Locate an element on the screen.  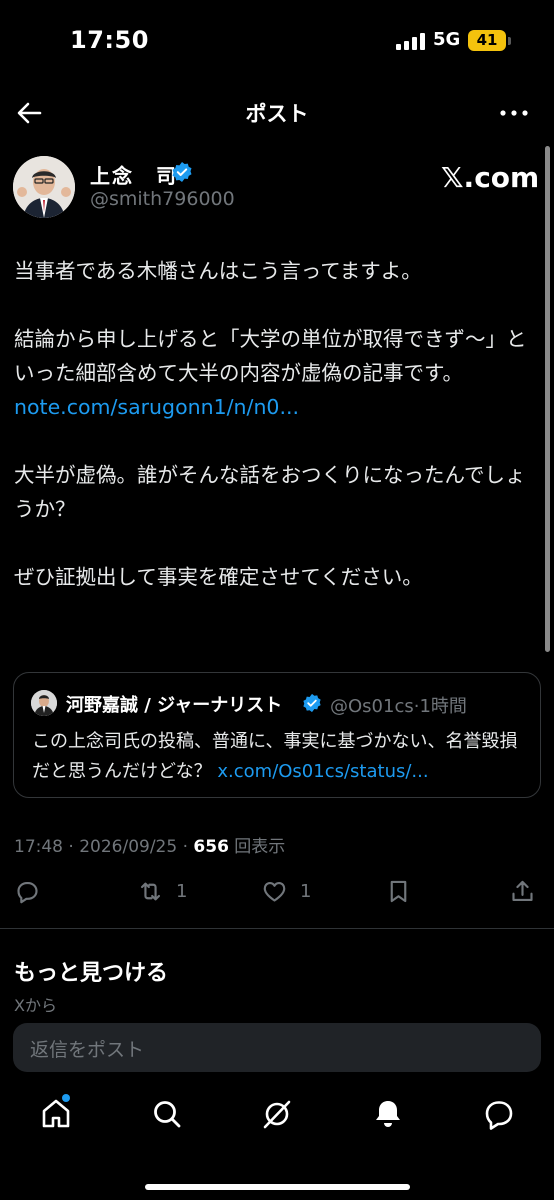
share-icon is located at coordinates (522, 890).